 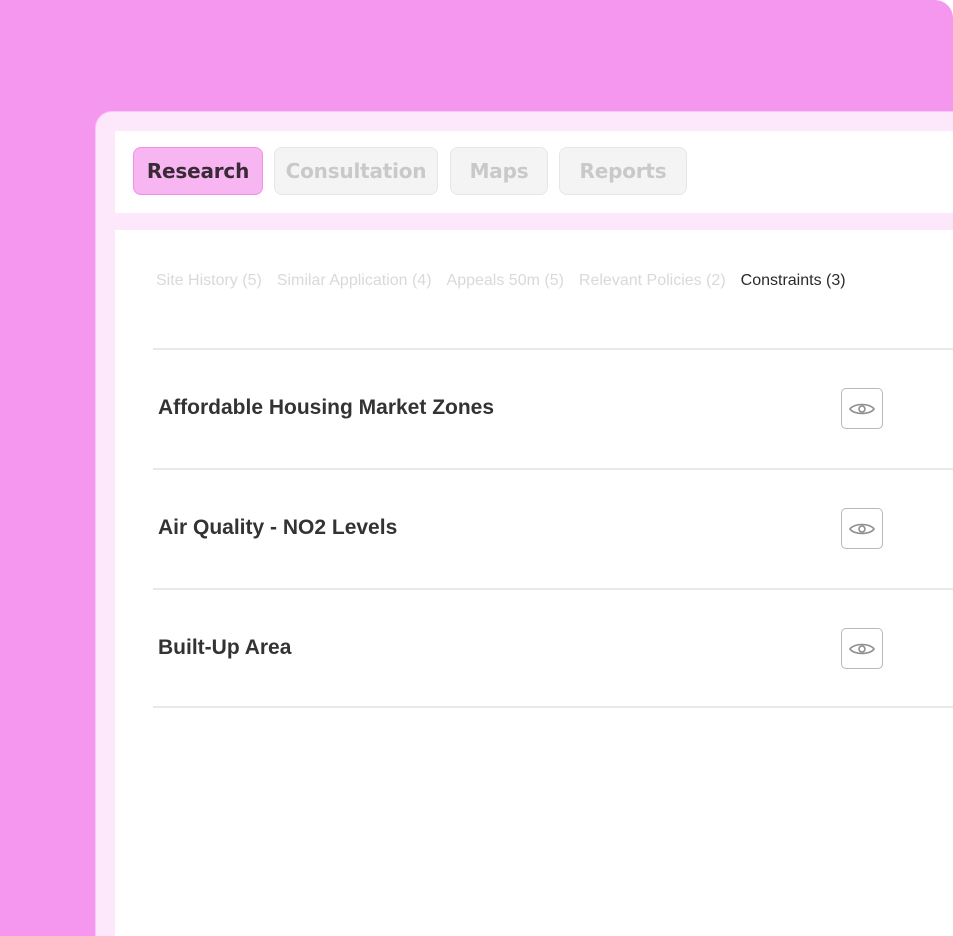 What do you see at coordinates (505, 281) in the screenshot?
I see `subtab-appeals: Appeals 50m (5)` at bounding box center [505, 281].